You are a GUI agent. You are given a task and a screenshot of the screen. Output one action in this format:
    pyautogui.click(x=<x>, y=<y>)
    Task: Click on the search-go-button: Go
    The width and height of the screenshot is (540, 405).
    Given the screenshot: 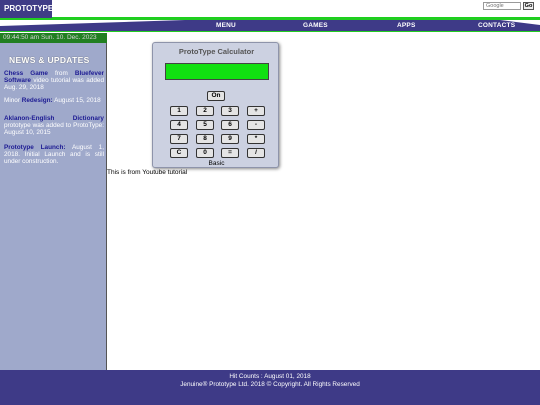 What is the action you would take?
    pyautogui.click(x=528, y=6)
    